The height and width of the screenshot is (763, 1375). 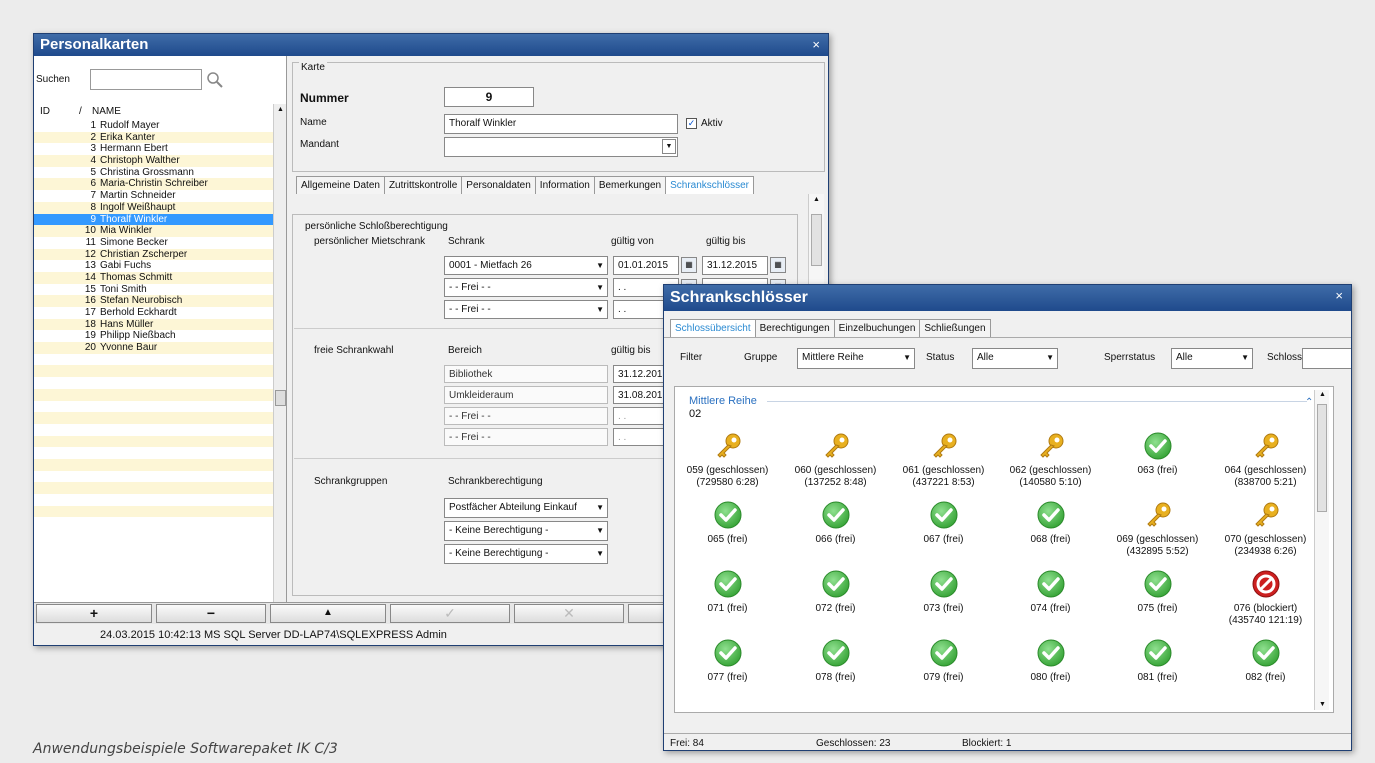 What do you see at coordinates (1157, 661) in the screenshot?
I see `lock-item: 081 (frei)` at bounding box center [1157, 661].